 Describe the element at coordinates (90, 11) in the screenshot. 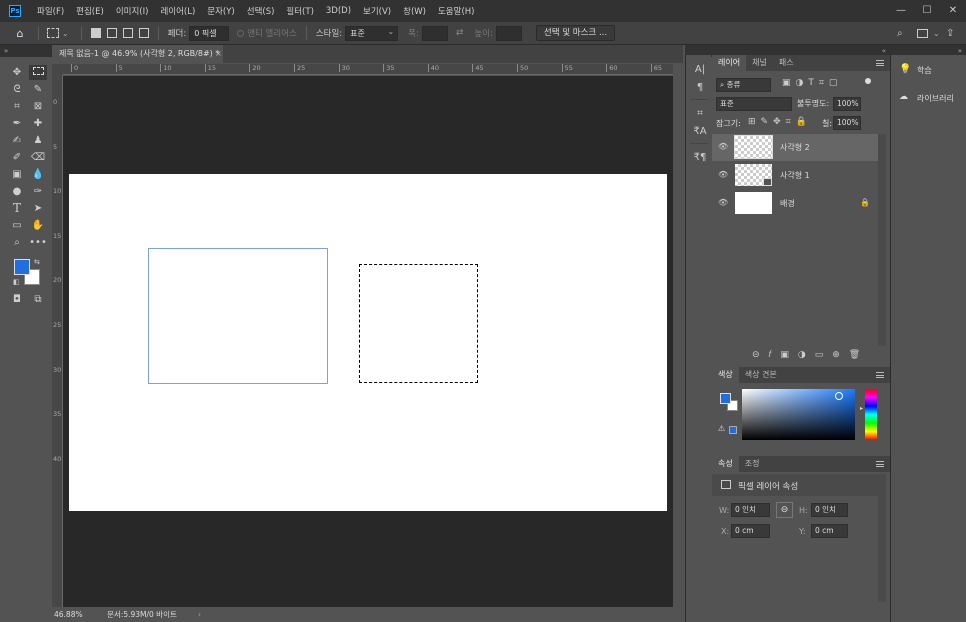

I see `menu-edit: 편집(E)` at that location.